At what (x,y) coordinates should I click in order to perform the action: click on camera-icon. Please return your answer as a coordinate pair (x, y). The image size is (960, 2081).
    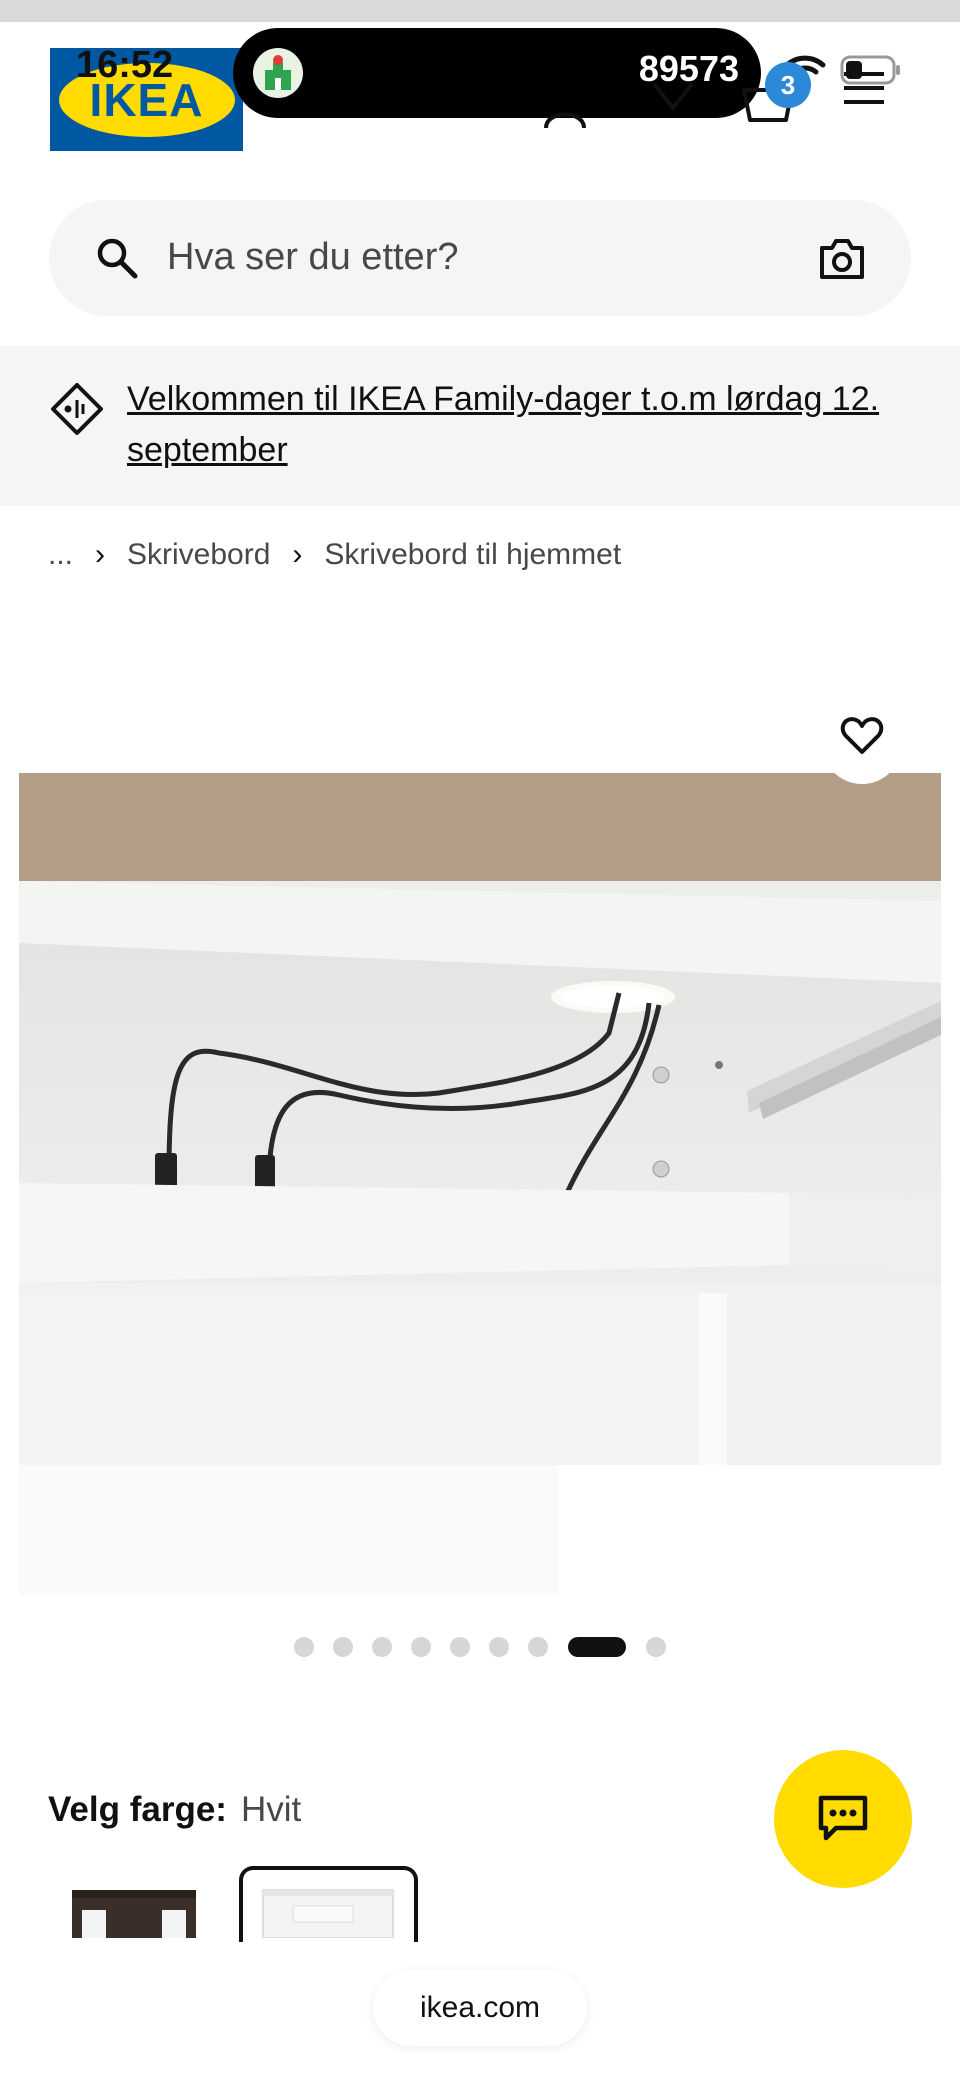
    Looking at the image, I should click on (842, 259).